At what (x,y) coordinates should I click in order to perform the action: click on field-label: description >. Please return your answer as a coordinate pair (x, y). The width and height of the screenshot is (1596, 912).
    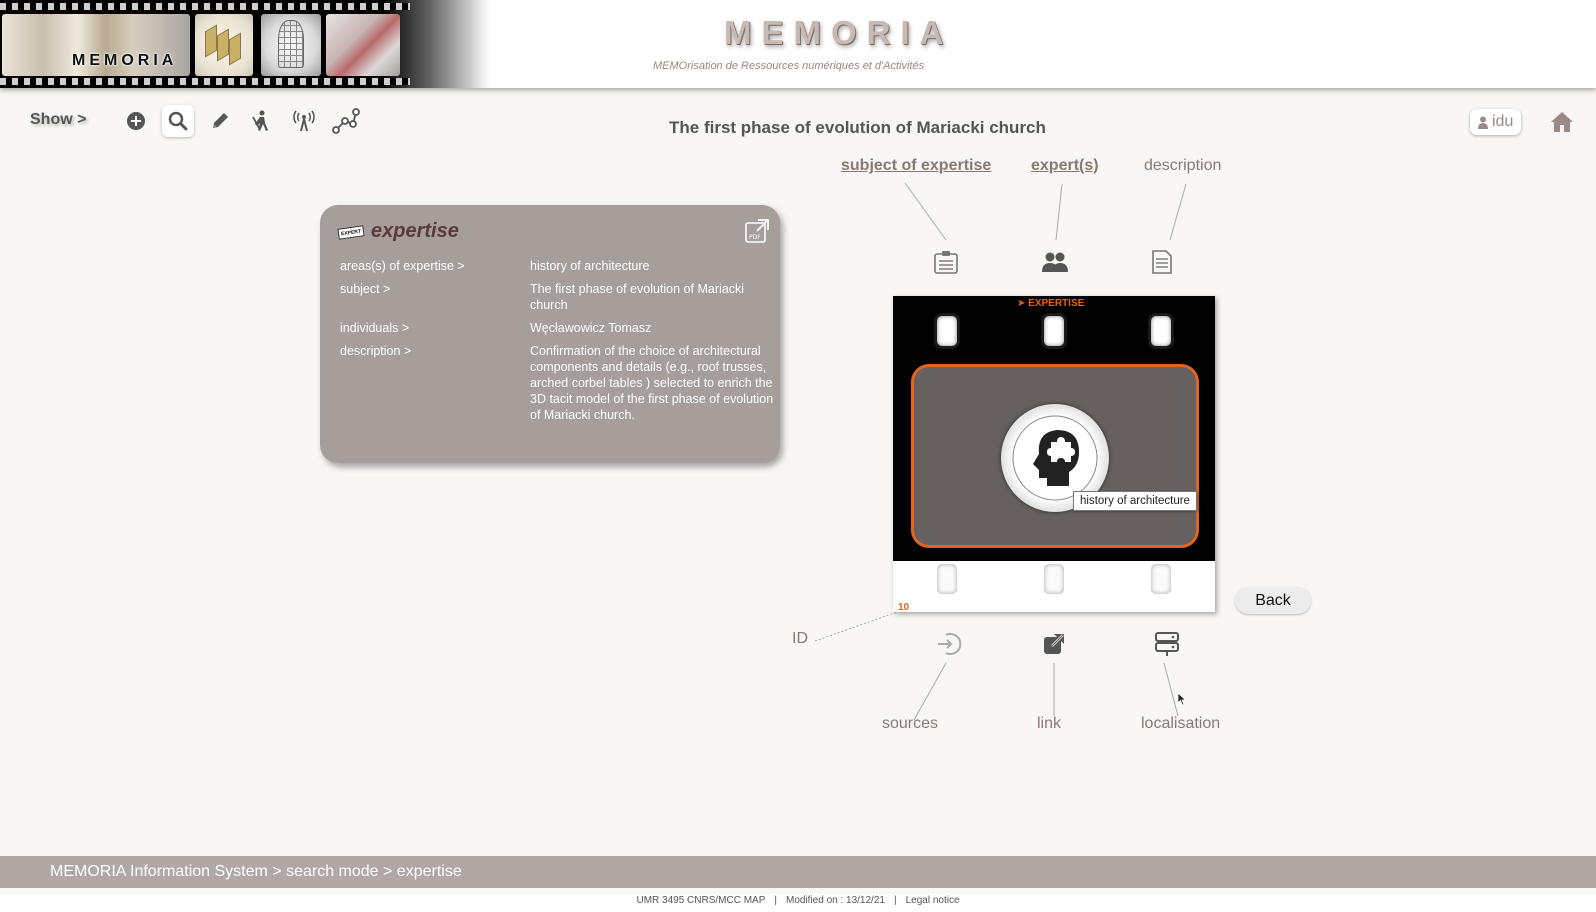
    Looking at the image, I should click on (376, 351).